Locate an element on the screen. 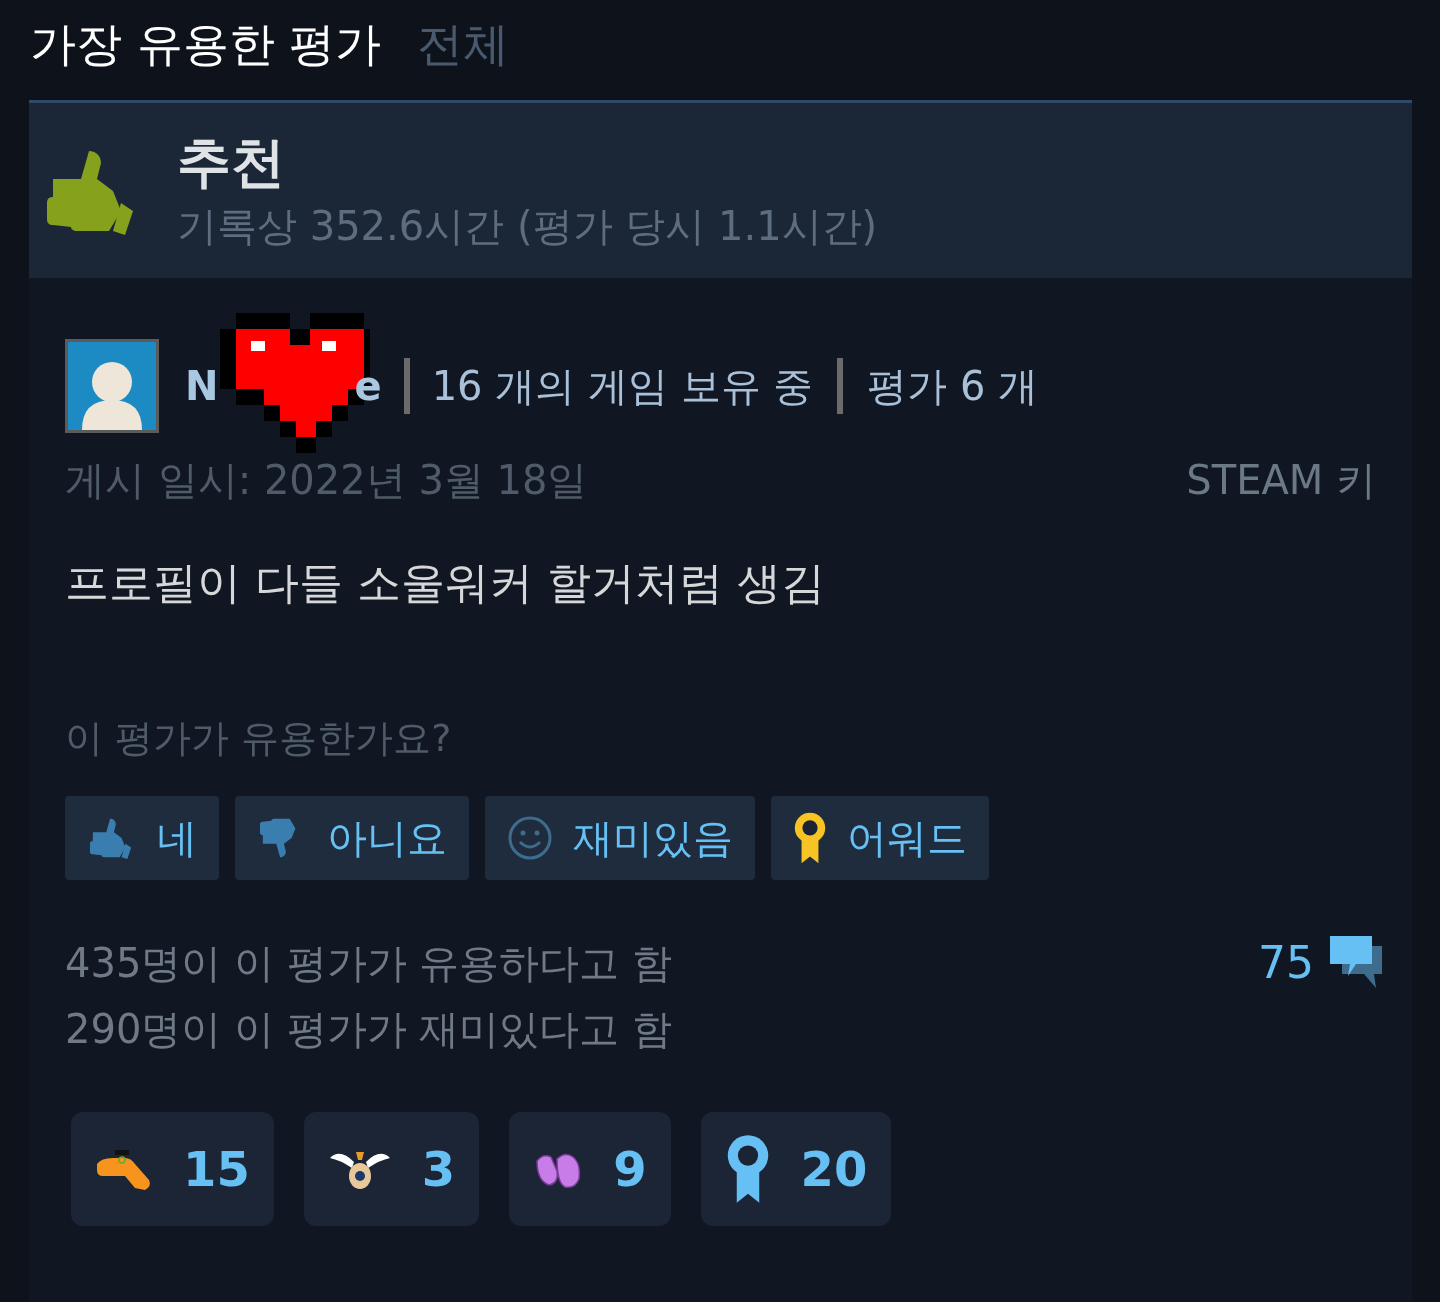 The height and width of the screenshot is (1302, 1440). award-count: 15 is located at coordinates (216, 1169).